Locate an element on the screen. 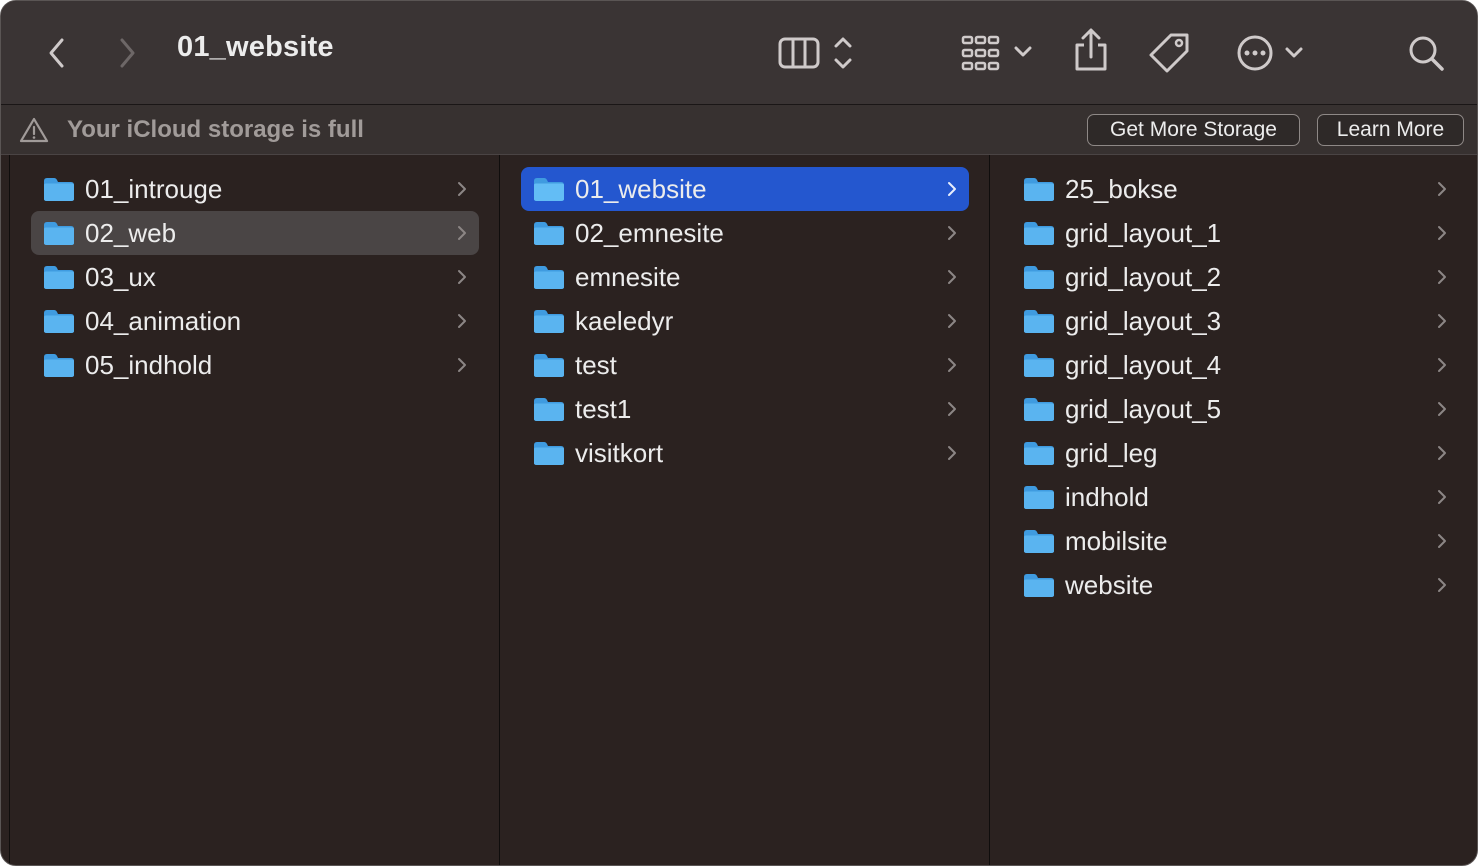 This screenshot has width=1480, height=868. tag-icon is located at coordinates (1169, 53).